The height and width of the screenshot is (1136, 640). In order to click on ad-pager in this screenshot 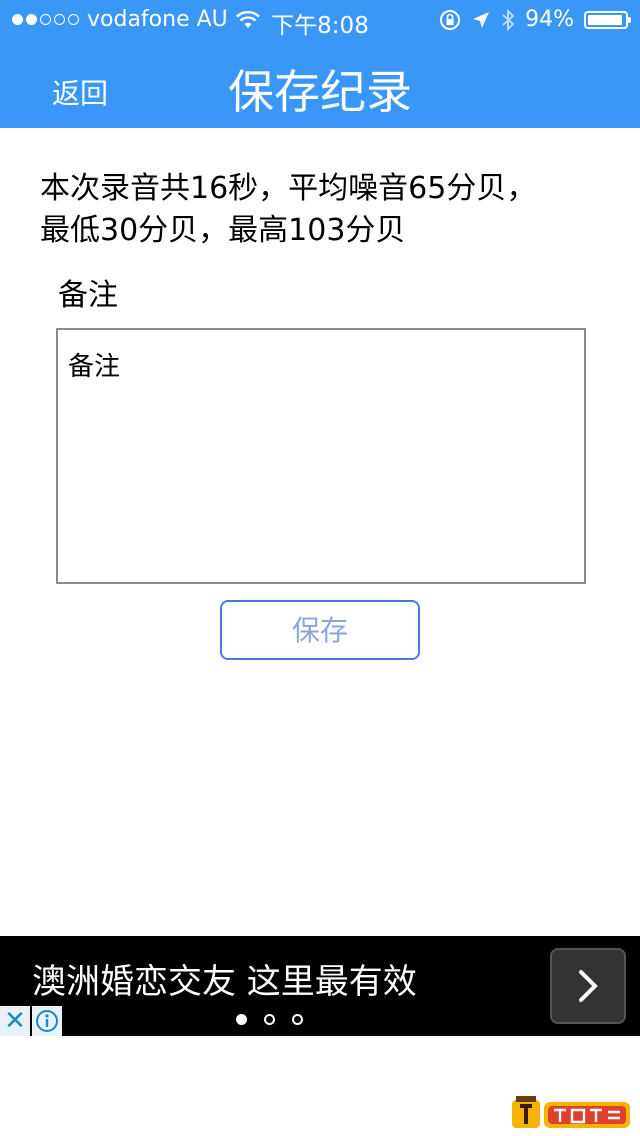, I will do `click(269, 1019)`.